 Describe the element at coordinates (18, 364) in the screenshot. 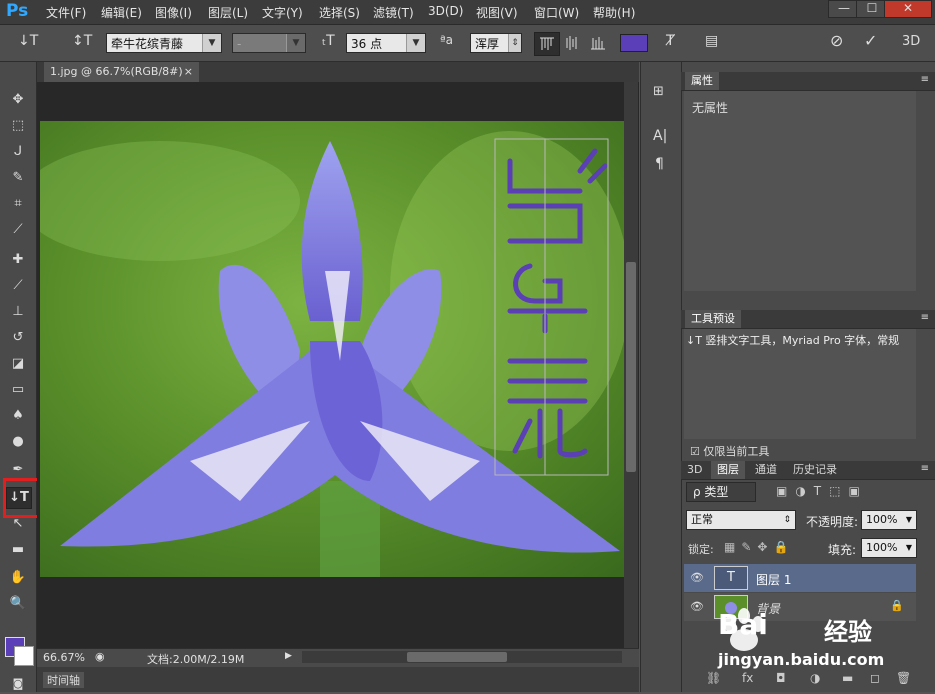

I see `eraser-tool-icon: ◪` at that location.